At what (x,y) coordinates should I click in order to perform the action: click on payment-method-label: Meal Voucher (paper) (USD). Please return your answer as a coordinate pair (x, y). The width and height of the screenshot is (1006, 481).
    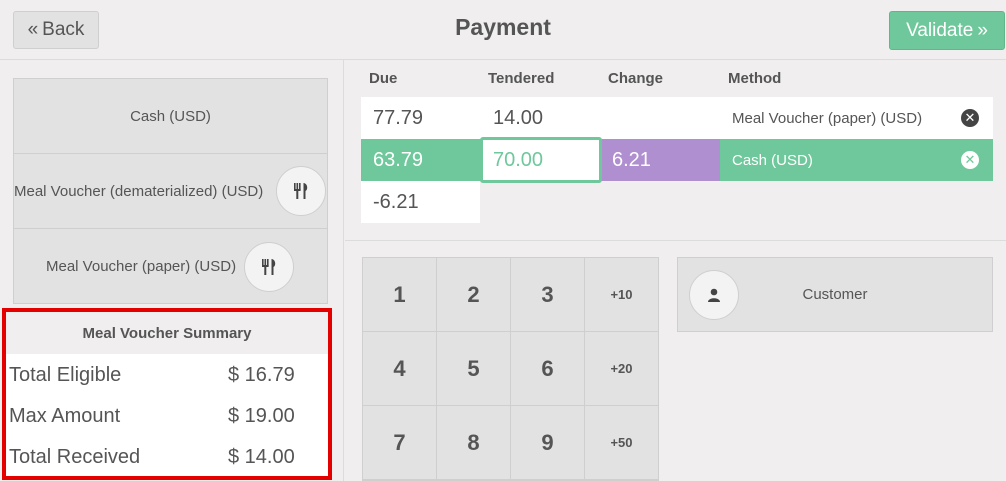
    Looking at the image, I should click on (141, 266).